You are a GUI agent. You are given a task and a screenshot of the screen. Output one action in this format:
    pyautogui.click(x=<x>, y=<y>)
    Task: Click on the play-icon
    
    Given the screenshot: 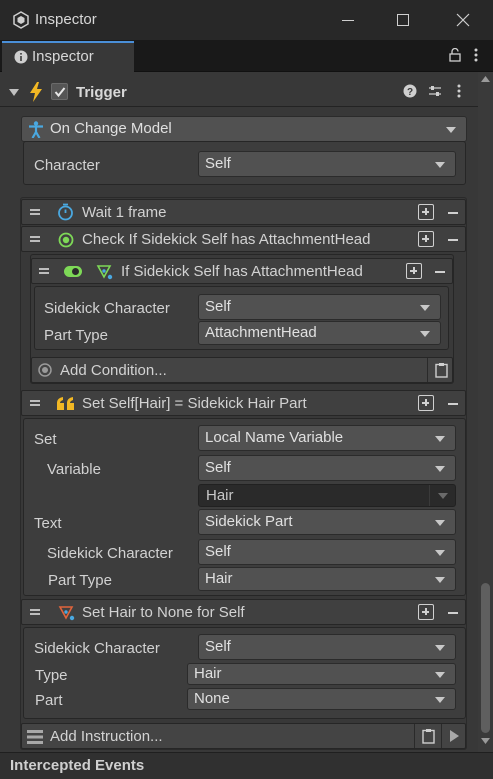 What is the action you would take?
    pyautogui.click(x=454, y=736)
    